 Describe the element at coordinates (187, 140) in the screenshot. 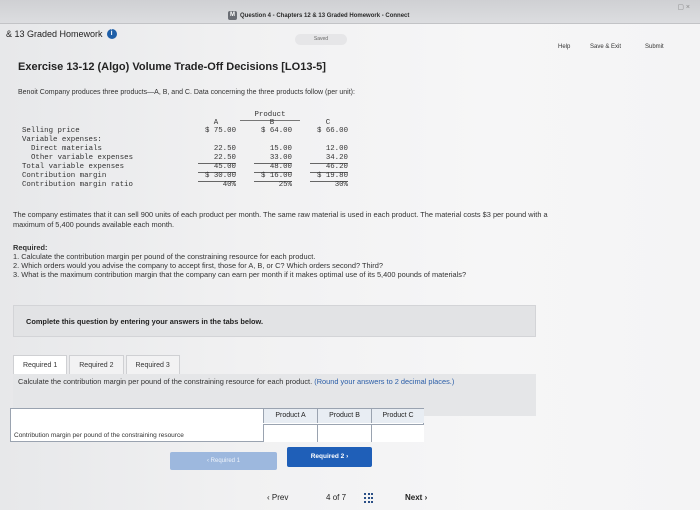

I see `table-row: Variable expenses:` at that location.